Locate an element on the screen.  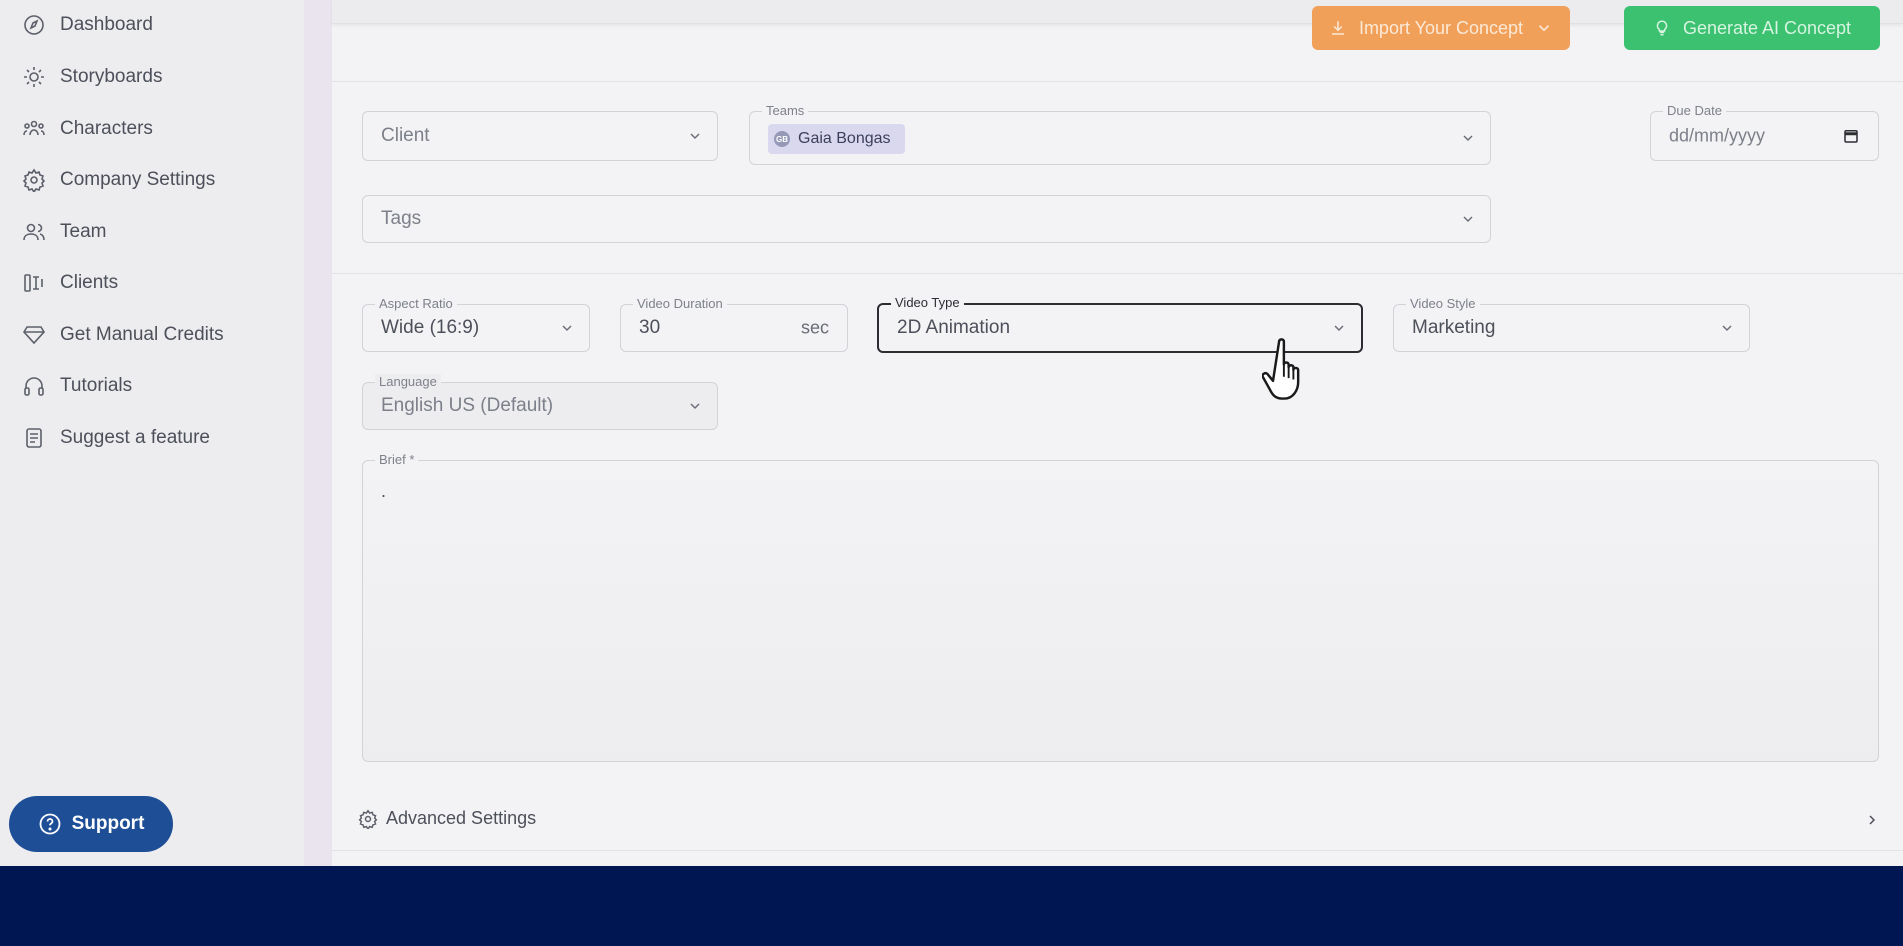
video-duration-label: Video Duration is located at coordinates (680, 304).